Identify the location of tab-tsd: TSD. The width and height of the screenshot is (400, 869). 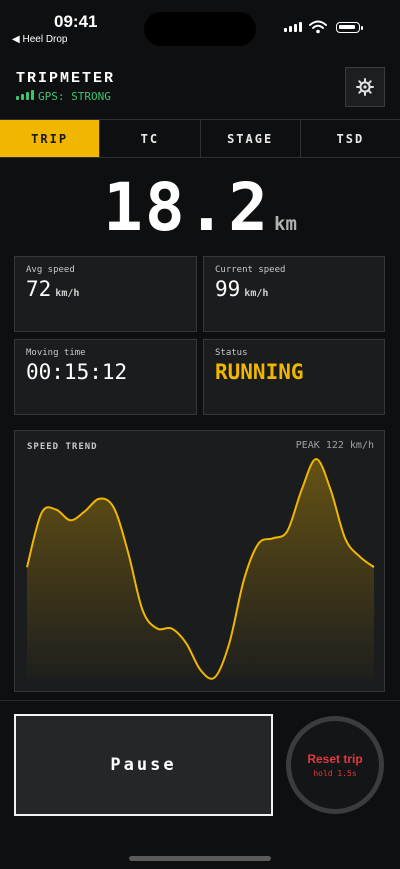
(350, 138).